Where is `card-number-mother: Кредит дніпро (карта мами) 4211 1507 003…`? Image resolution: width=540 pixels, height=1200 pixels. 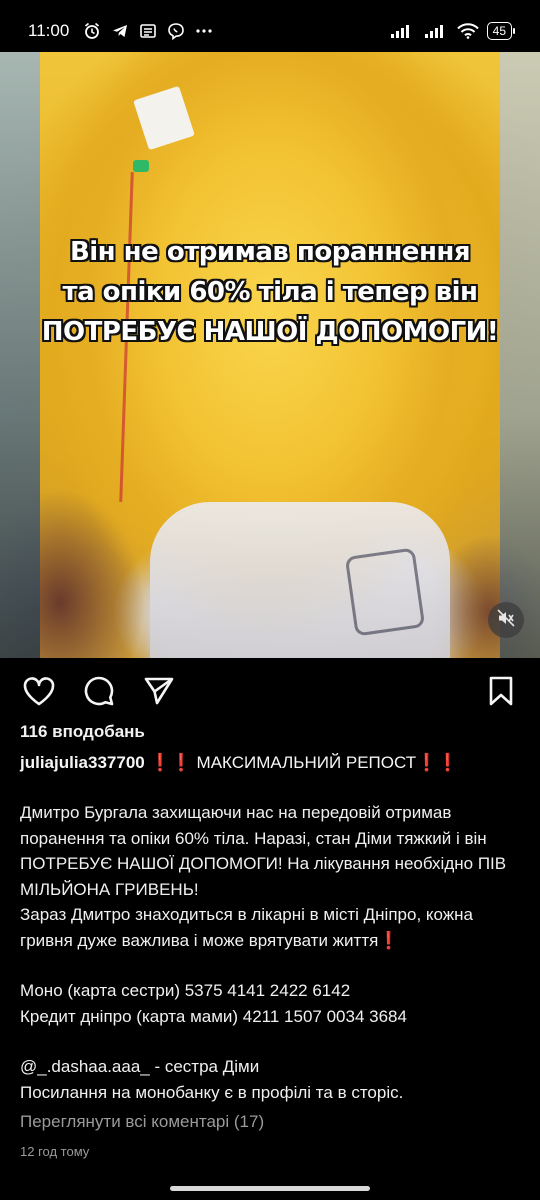 card-number-mother: Кредит дніпро (карта мами) 4211 1507 003… is located at coordinates (213, 1016).